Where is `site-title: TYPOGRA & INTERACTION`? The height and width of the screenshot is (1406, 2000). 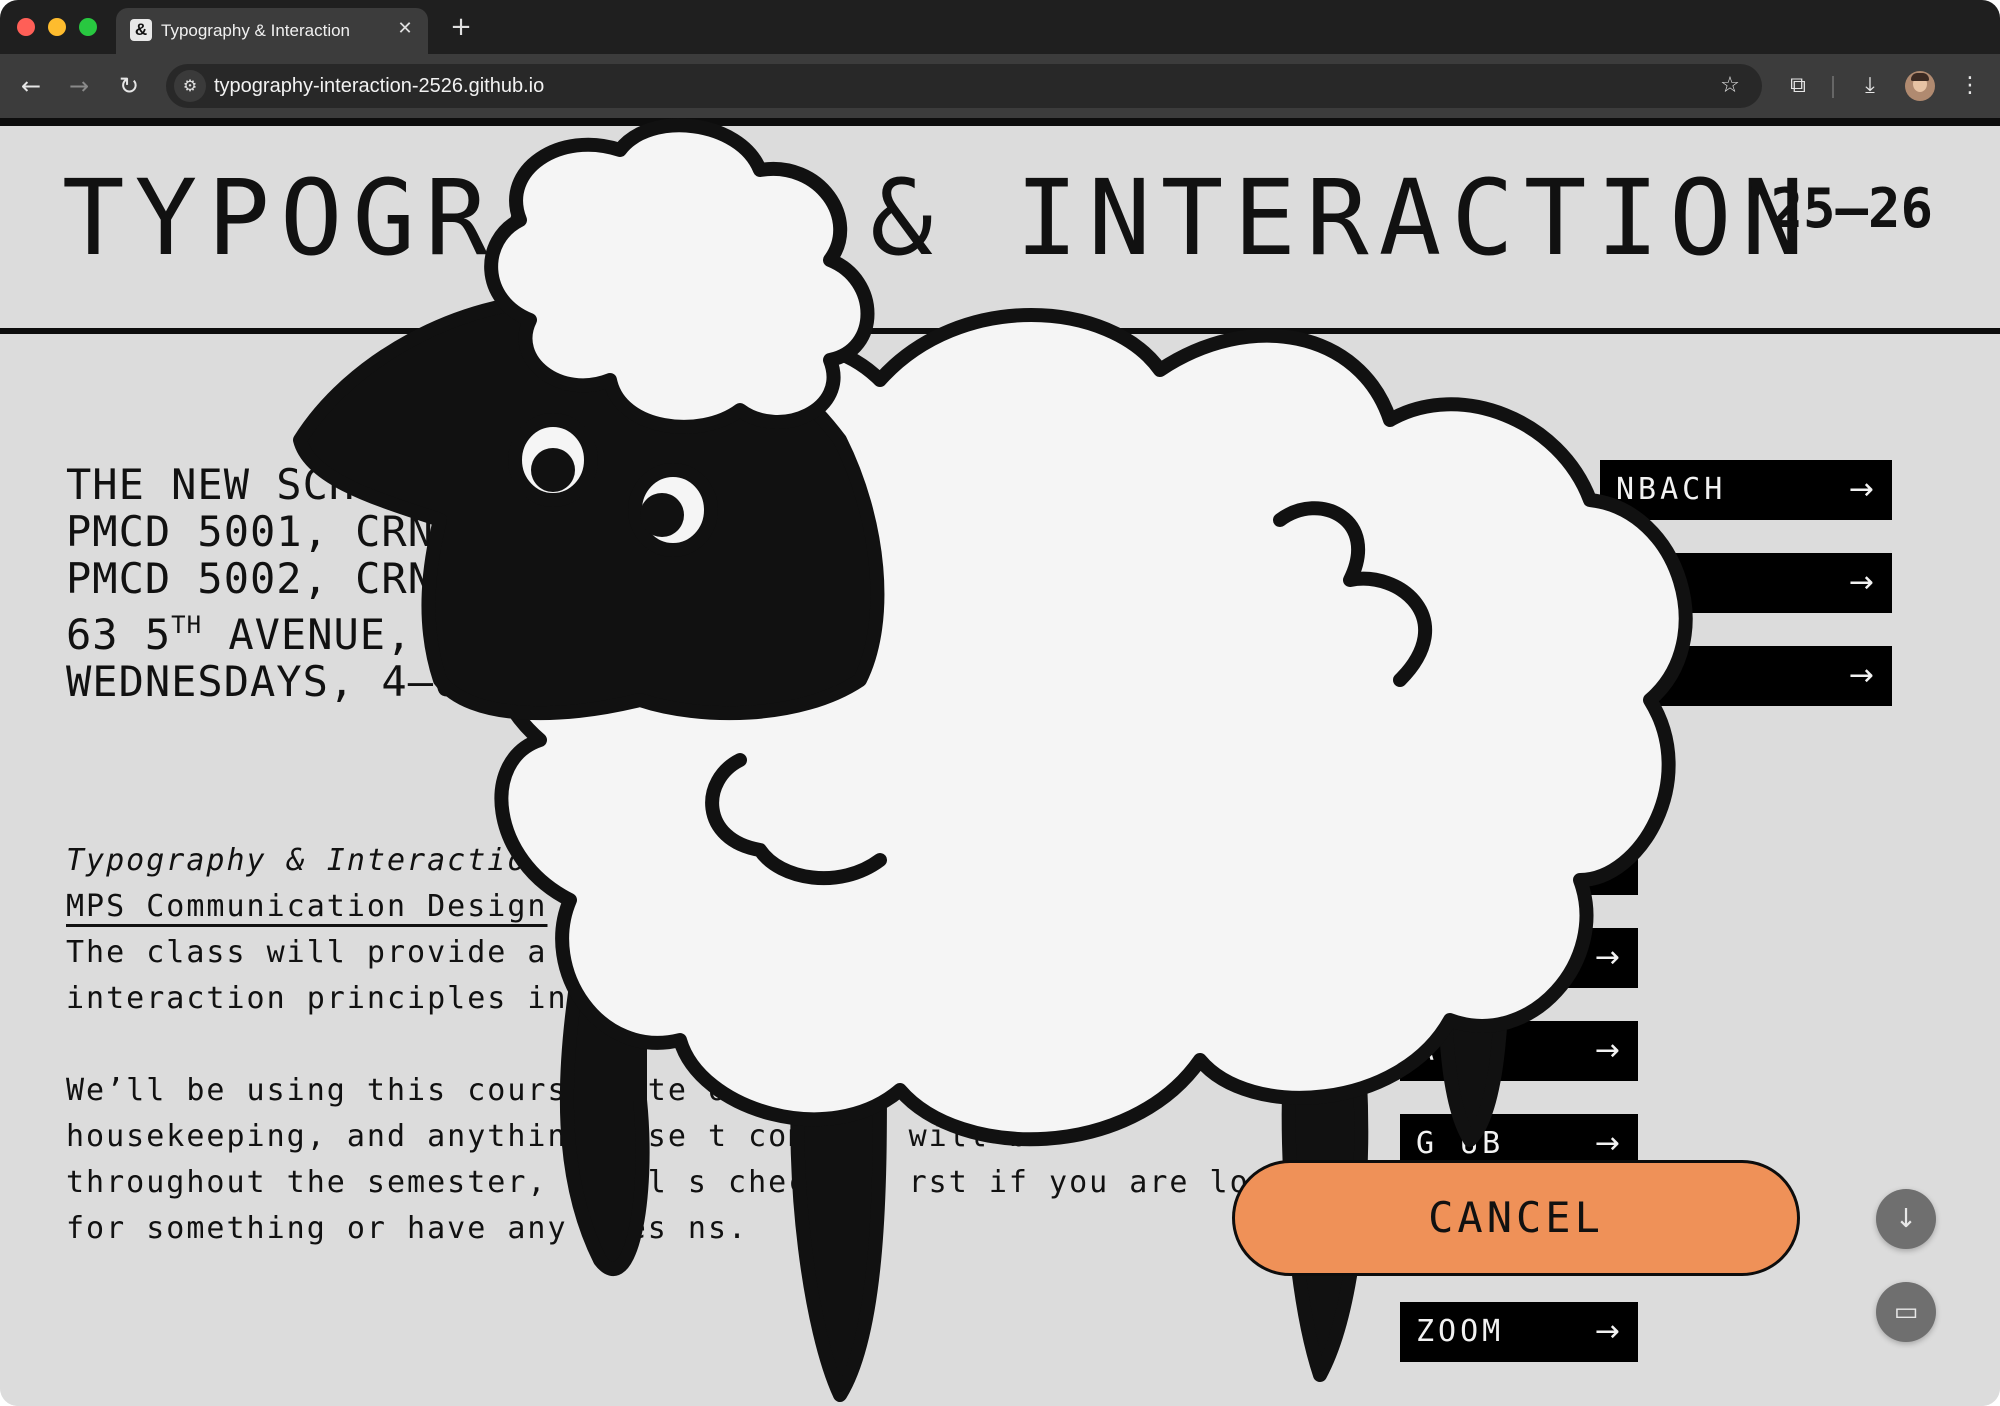
site-title: TYPOGRA & INTERACTION is located at coordinates (938, 218).